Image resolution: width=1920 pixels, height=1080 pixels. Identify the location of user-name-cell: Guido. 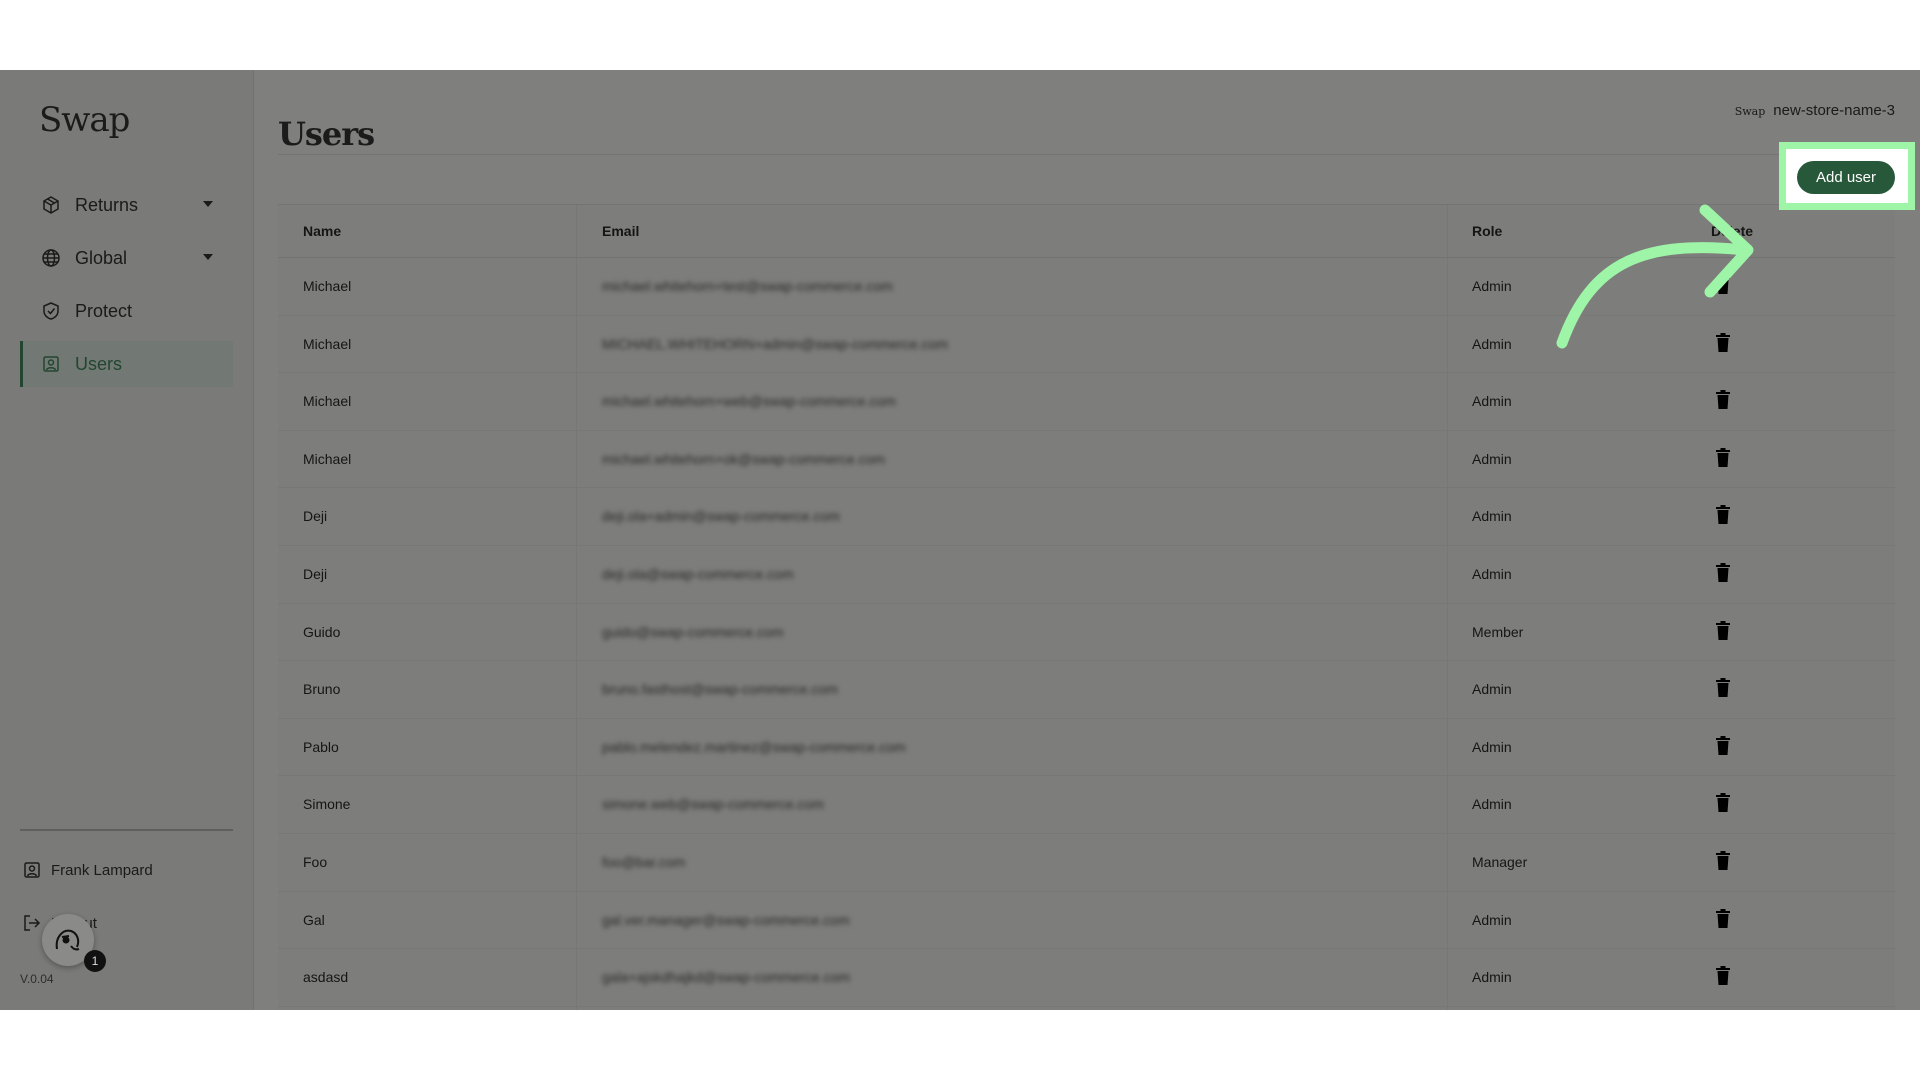
(322, 631).